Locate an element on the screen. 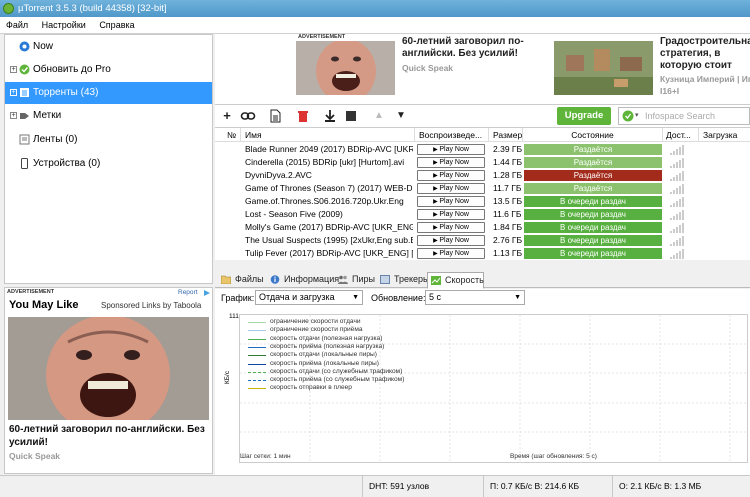  column-size: Размер is located at coordinates (506, 135).